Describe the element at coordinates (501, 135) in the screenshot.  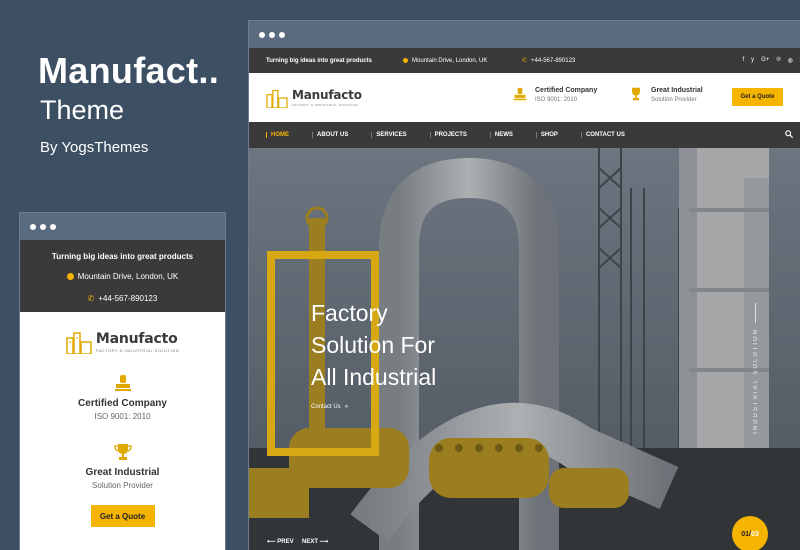
I see `nav-item-news: NEWS` at that location.